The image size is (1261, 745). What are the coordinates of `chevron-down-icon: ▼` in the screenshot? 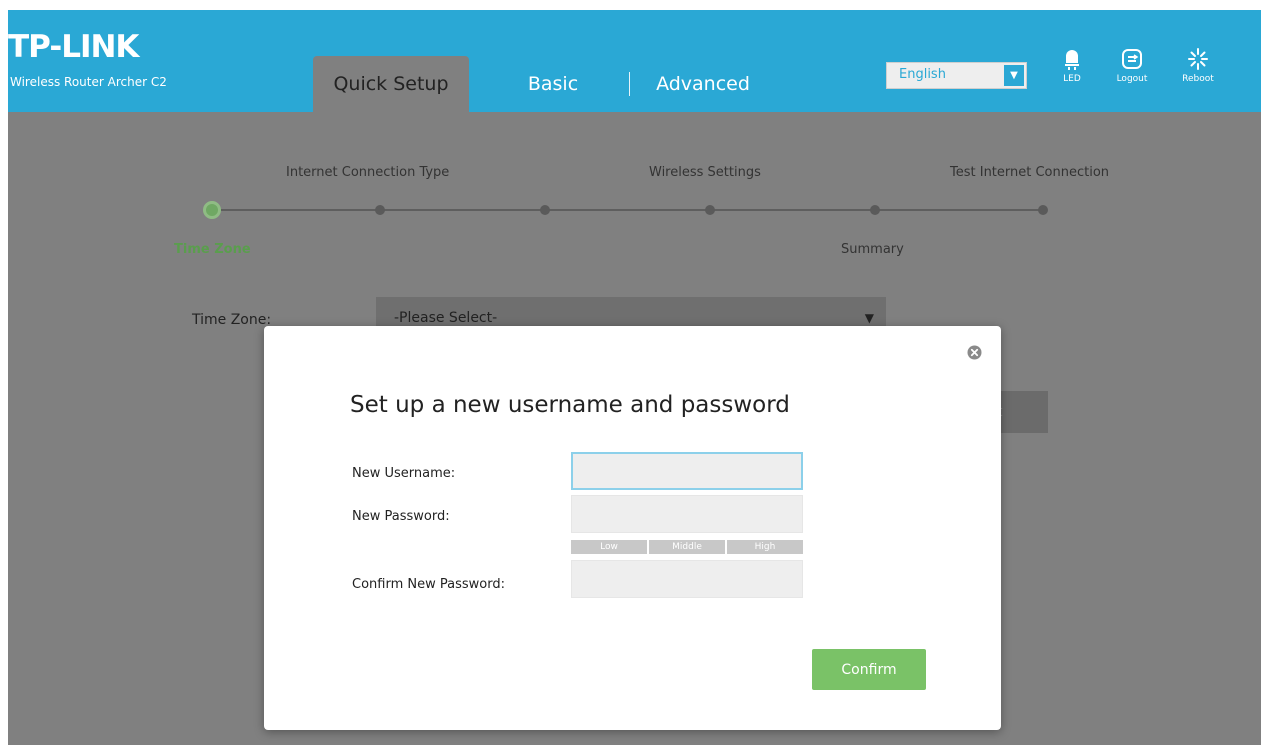 It's located at (1014, 75).